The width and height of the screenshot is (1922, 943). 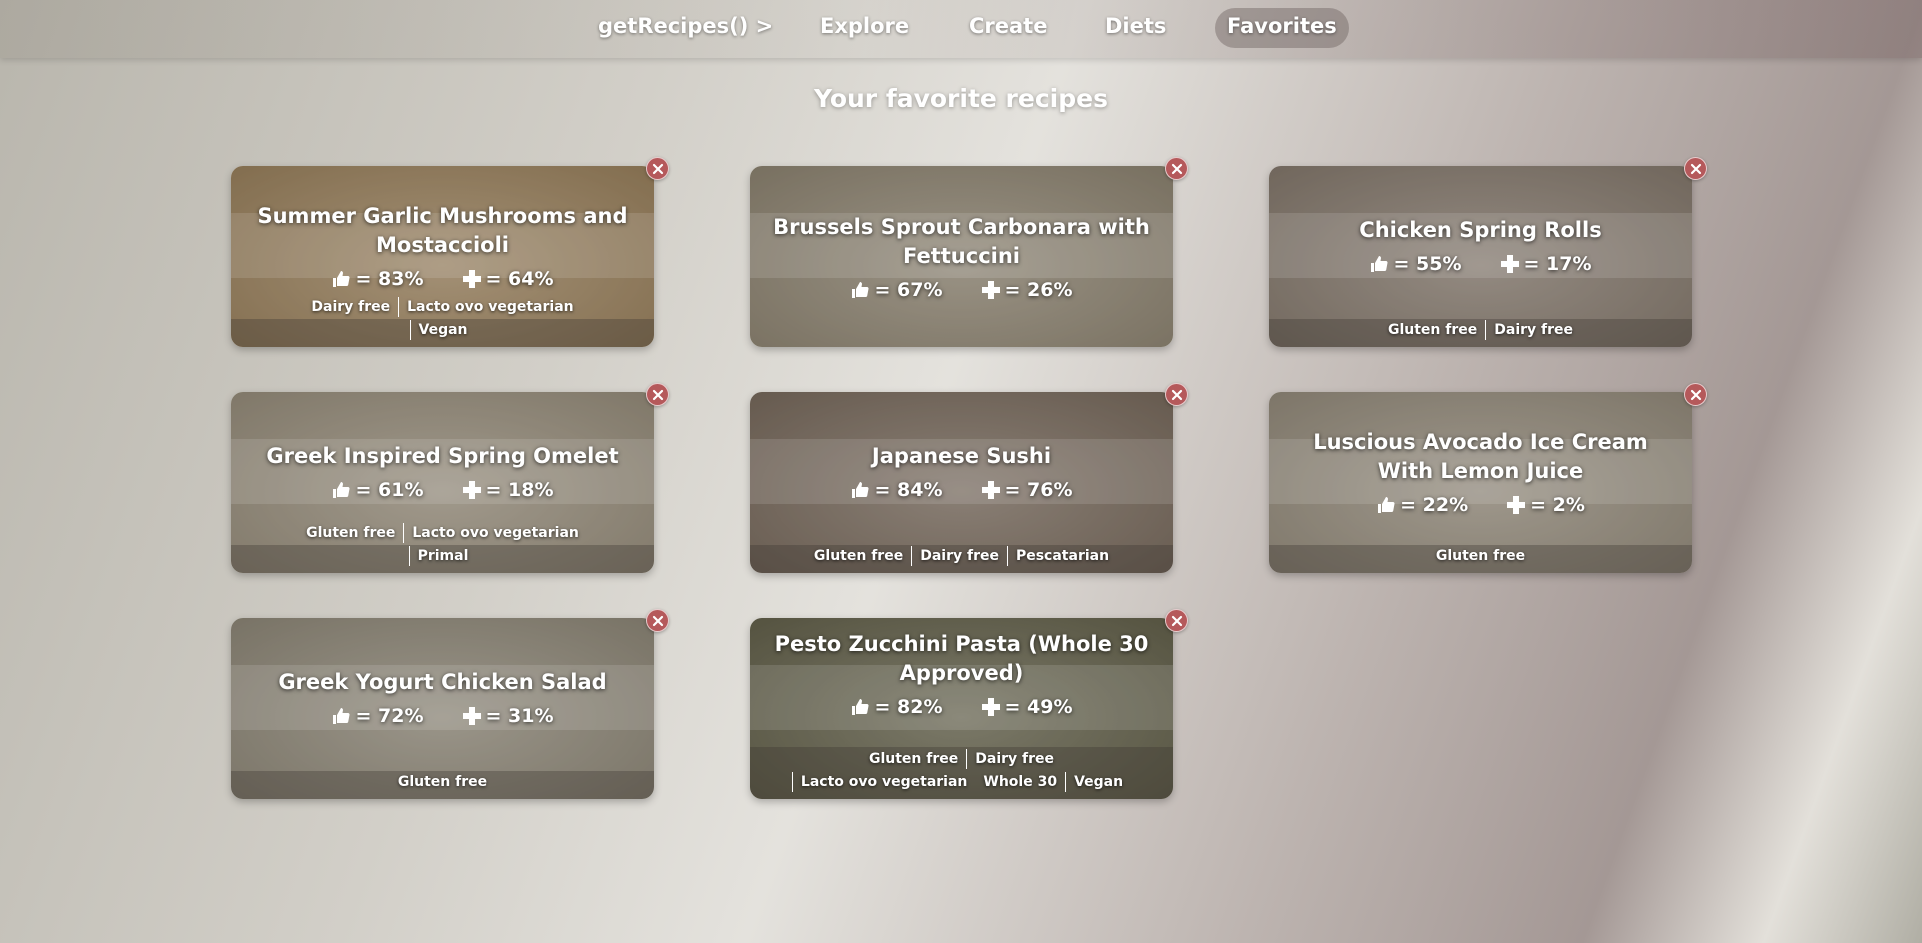 I want to click on nav-brand: getRecipes() >, so click(x=685, y=28).